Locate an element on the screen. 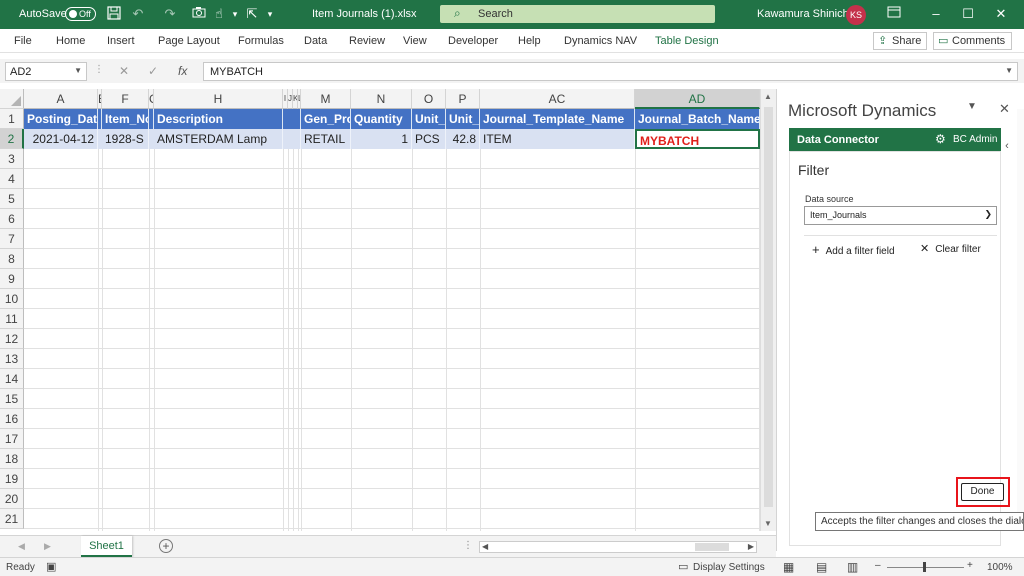 This screenshot has height=576, width=1024. clear-filter-button: ✕ Clear filter is located at coordinates (950, 248).